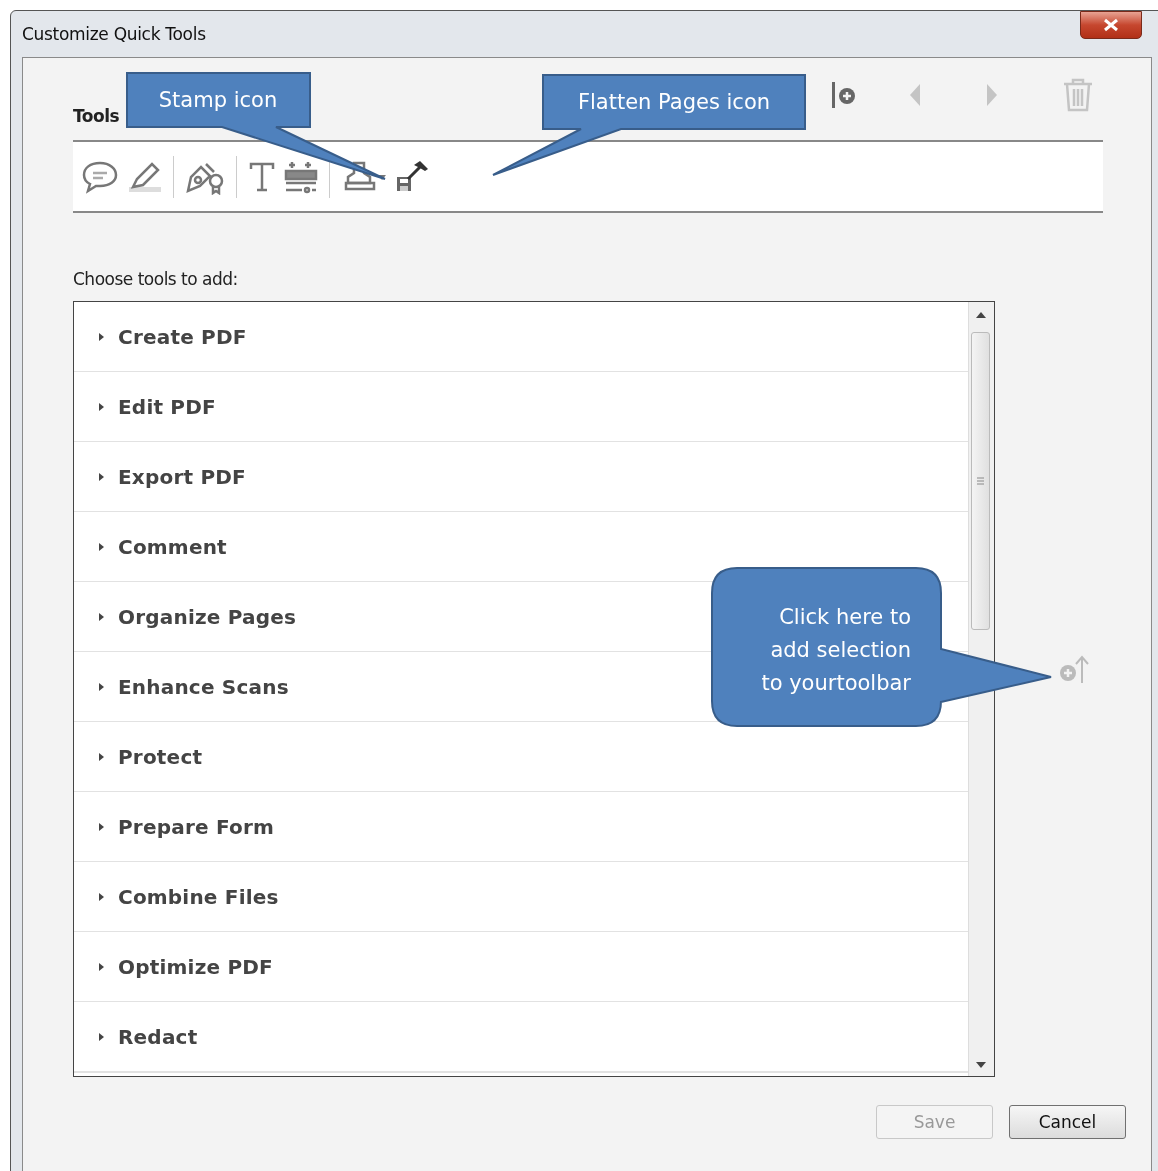  What do you see at coordinates (981, 1065) in the screenshot?
I see `scroll-down-icon` at bounding box center [981, 1065].